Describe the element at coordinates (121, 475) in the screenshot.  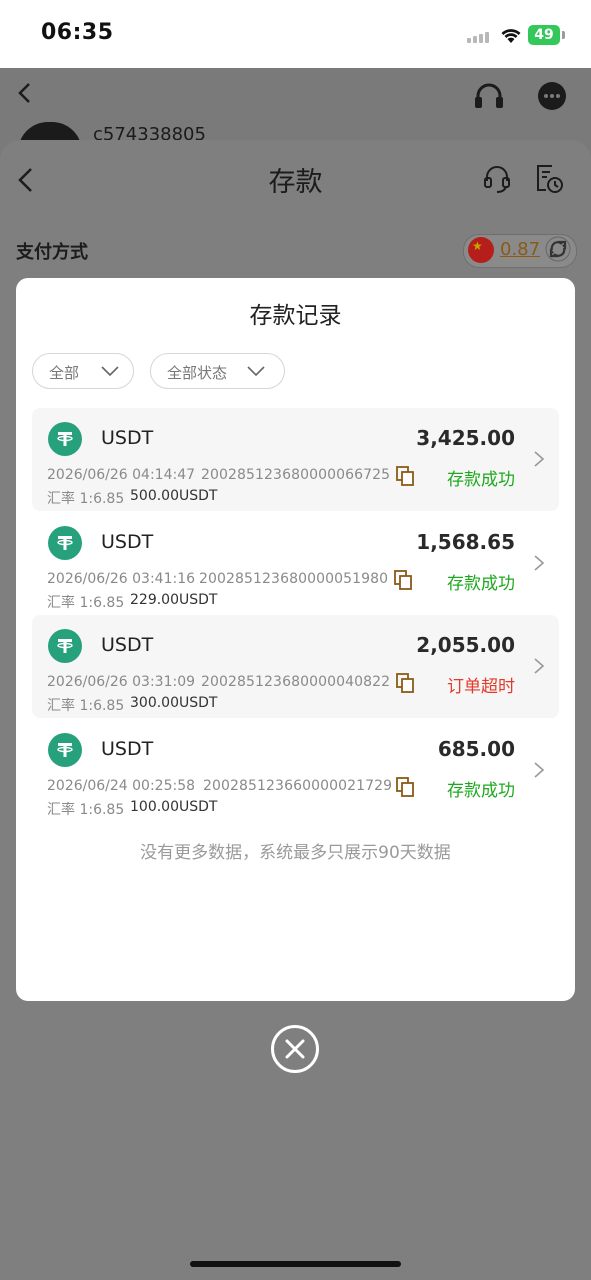
I see `deposit-date: 2026/06/26 04:14:47` at that location.